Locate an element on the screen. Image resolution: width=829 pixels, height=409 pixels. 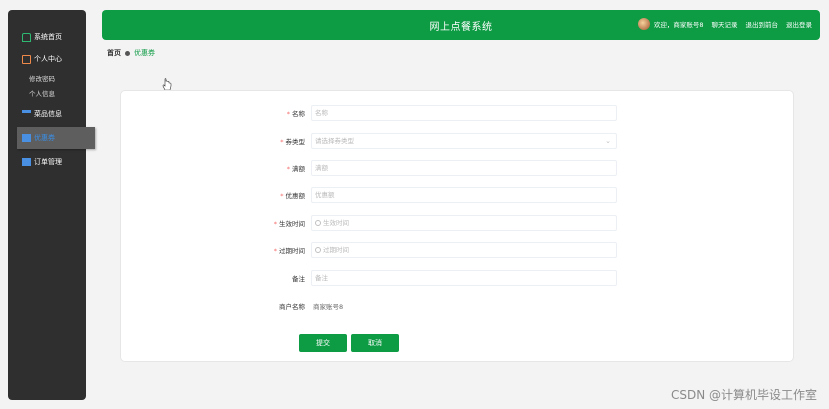
form-row-name: * 名称 名称 is located at coordinates (457, 113).